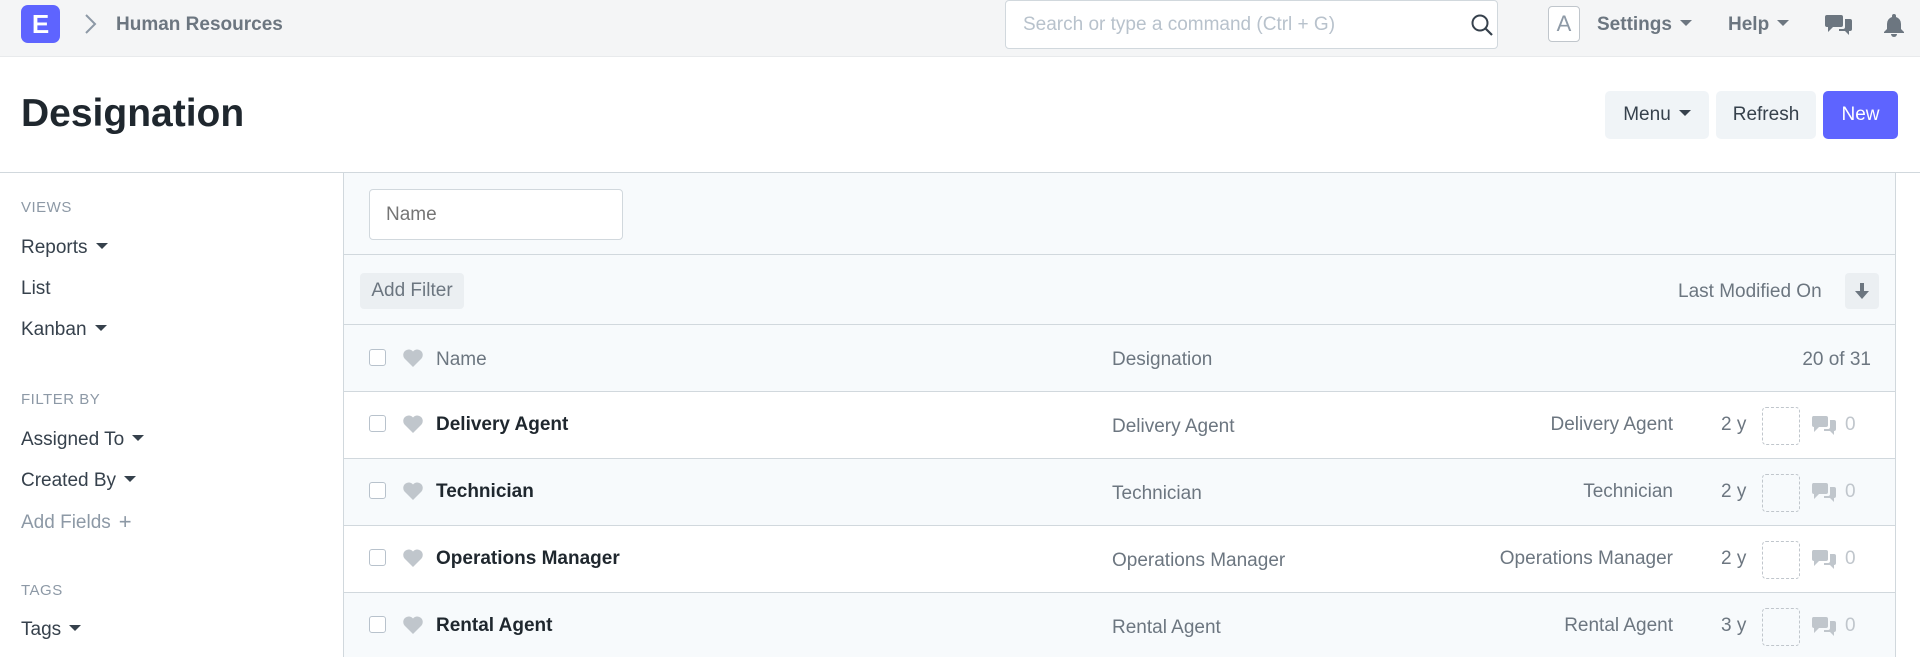 The image size is (1920, 657). What do you see at coordinates (1647, 114) in the screenshot?
I see `menu-label: Menu` at bounding box center [1647, 114].